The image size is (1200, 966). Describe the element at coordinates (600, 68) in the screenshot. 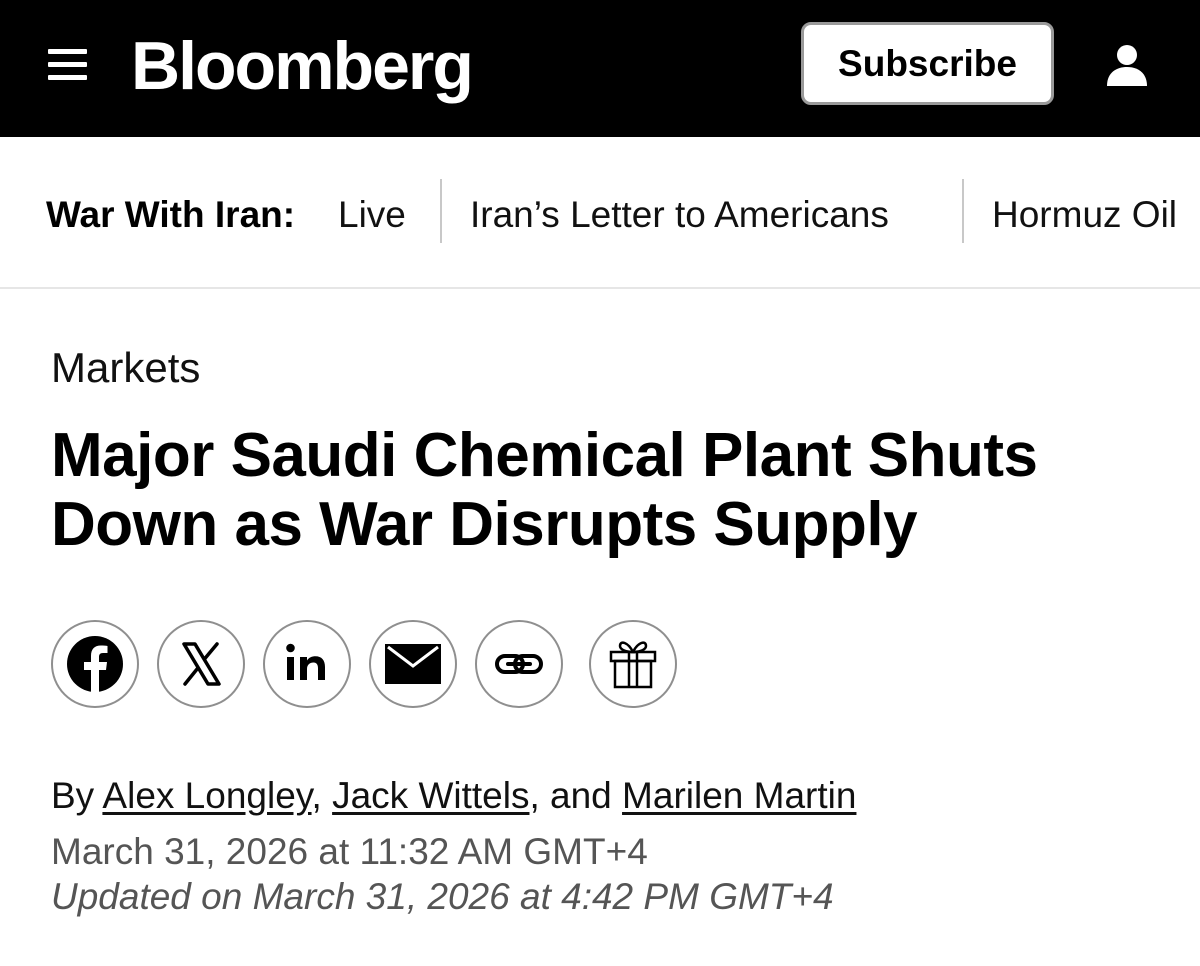

I see `top-bar: Bloomberg Subscribe` at that location.